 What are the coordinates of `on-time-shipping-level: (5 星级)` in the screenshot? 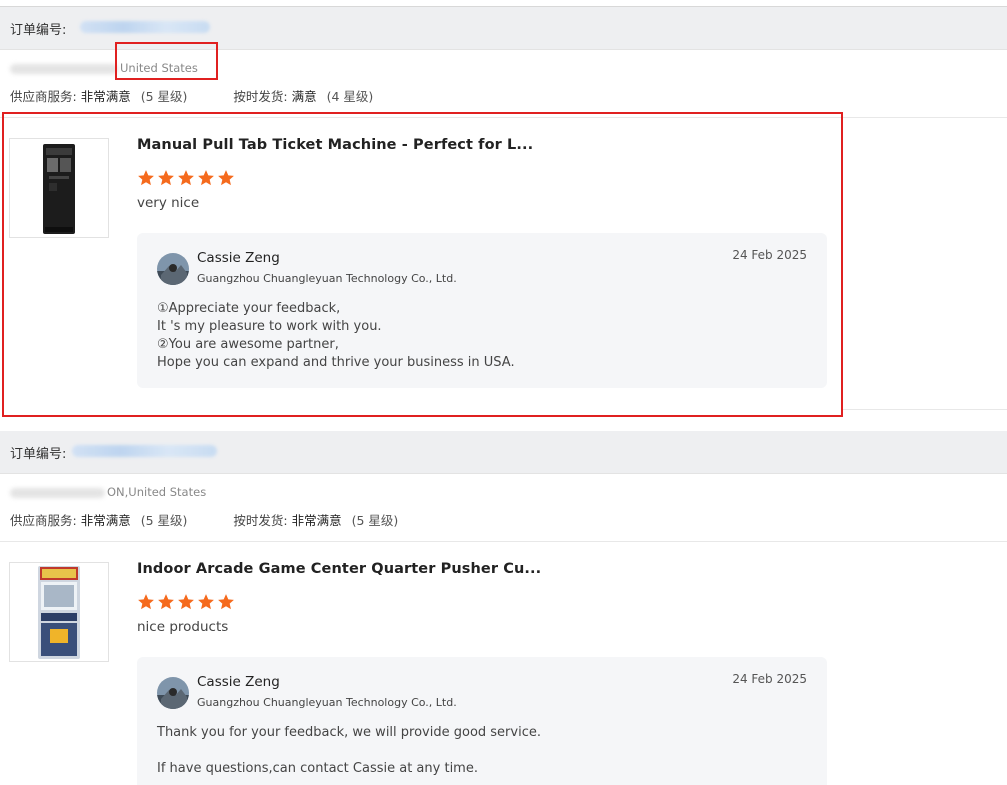 It's located at (375, 520).